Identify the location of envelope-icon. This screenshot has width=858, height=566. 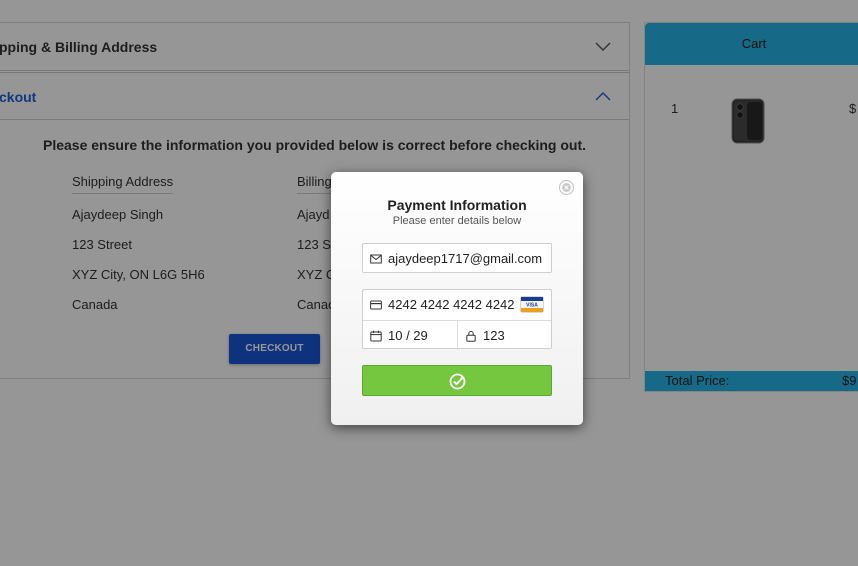
(376, 259).